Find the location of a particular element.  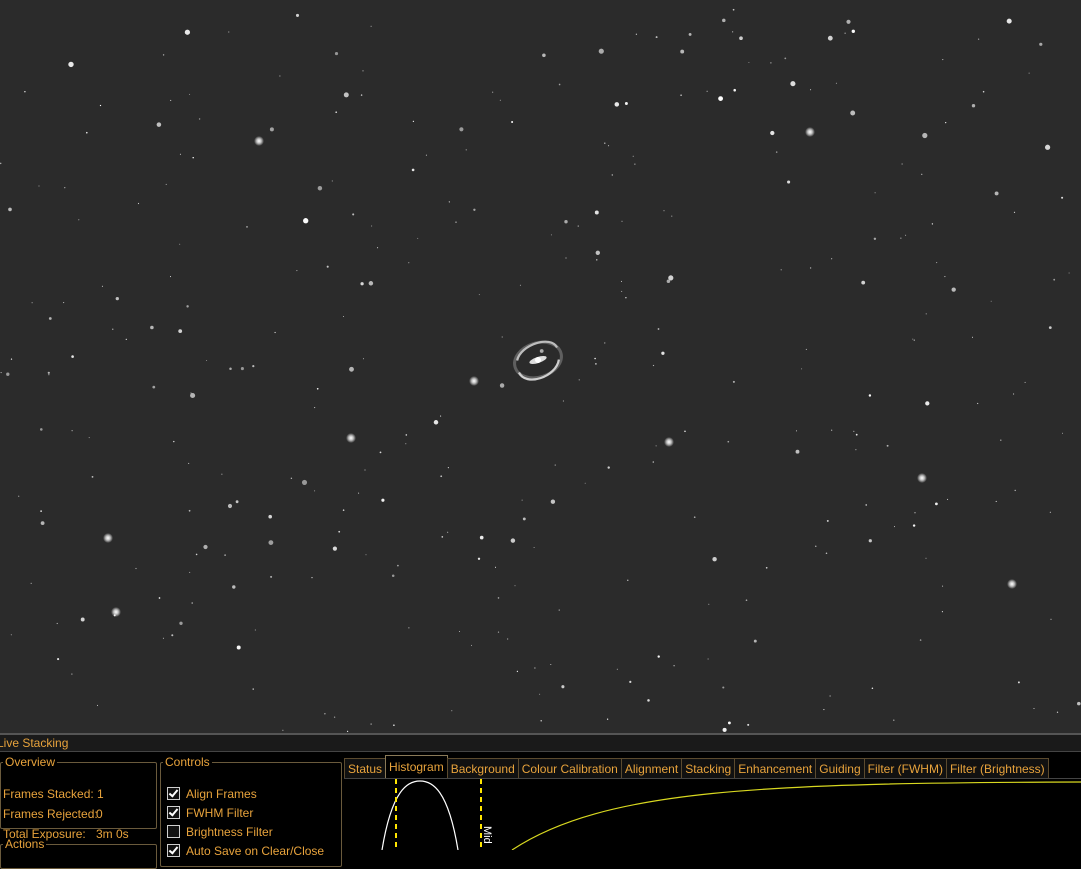

tab-background: Background is located at coordinates (482, 768).